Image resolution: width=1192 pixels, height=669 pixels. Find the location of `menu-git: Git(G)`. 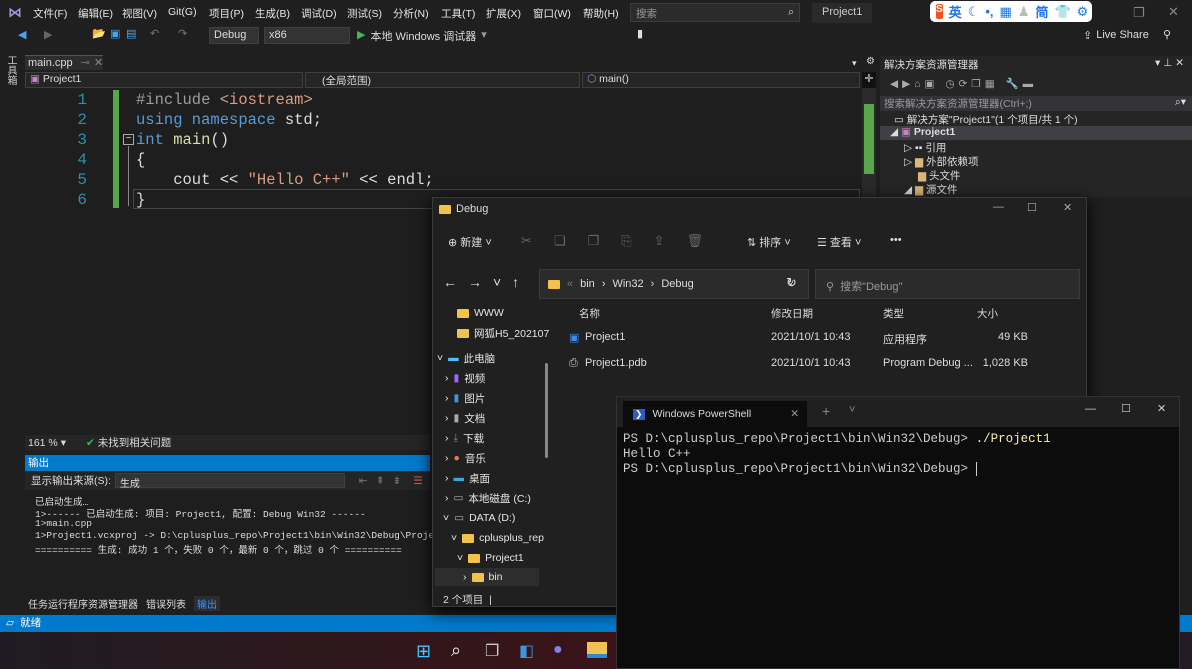

menu-git: Git(G) is located at coordinates (182, 12).